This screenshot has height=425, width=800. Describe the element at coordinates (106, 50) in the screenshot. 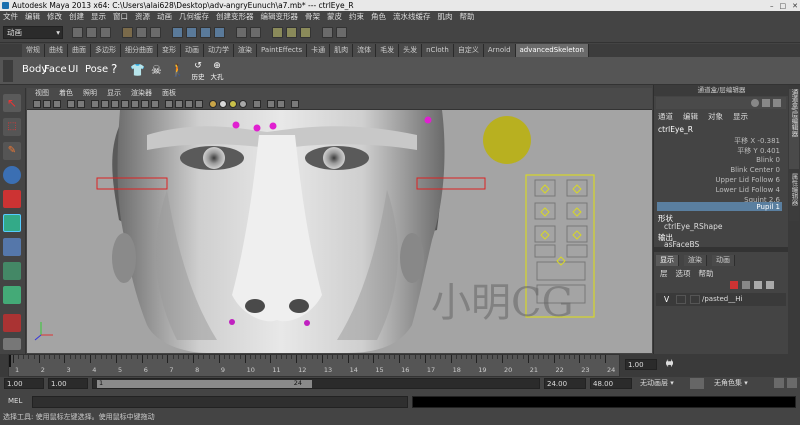

I see `shelf-tab-polygons: 多边形` at that location.